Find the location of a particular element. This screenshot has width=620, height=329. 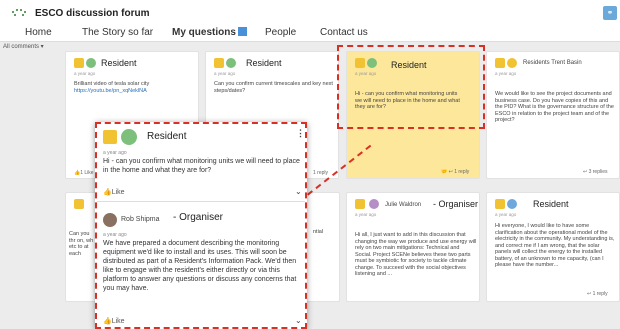

like-label: 1 Like is located at coordinates (87, 173).